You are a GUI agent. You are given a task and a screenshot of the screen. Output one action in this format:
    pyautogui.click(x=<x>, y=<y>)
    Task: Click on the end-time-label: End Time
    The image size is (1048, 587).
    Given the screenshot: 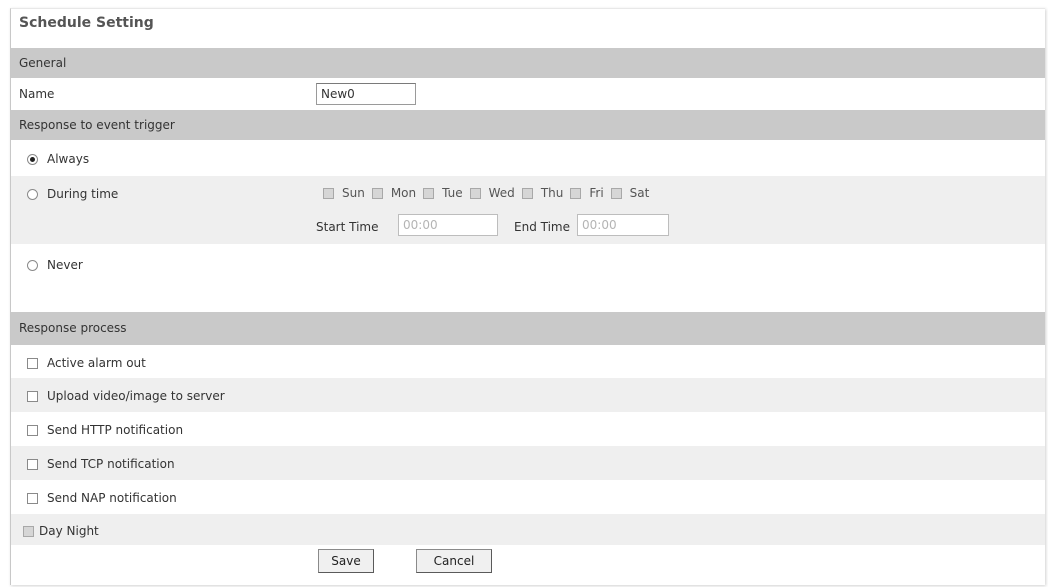 What is the action you would take?
    pyautogui.click(x=542, y=227)
    